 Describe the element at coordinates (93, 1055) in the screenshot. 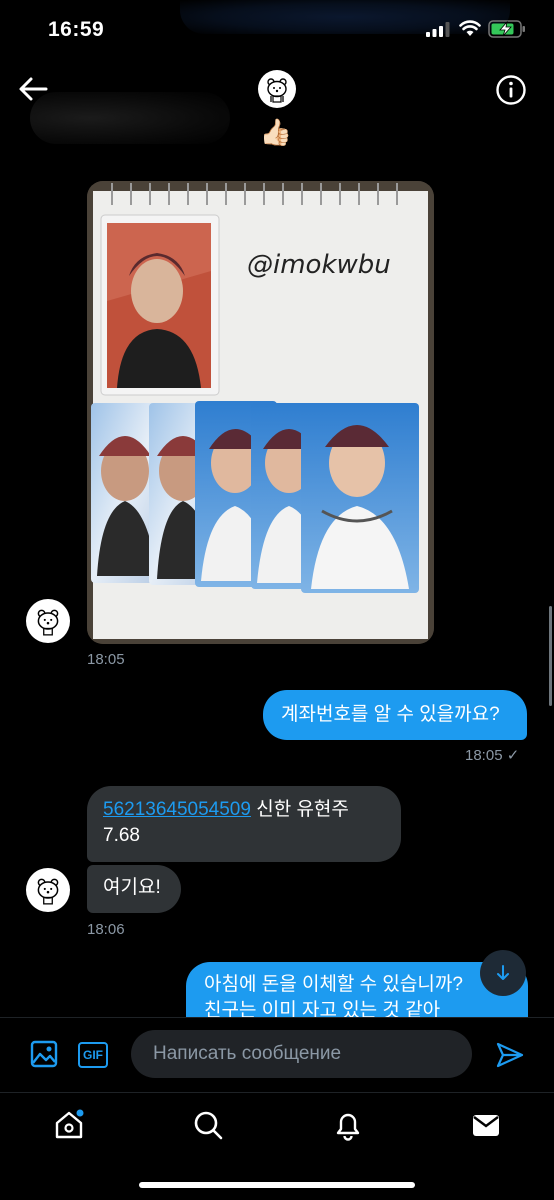

I see `gif-button: GIF` at that location.